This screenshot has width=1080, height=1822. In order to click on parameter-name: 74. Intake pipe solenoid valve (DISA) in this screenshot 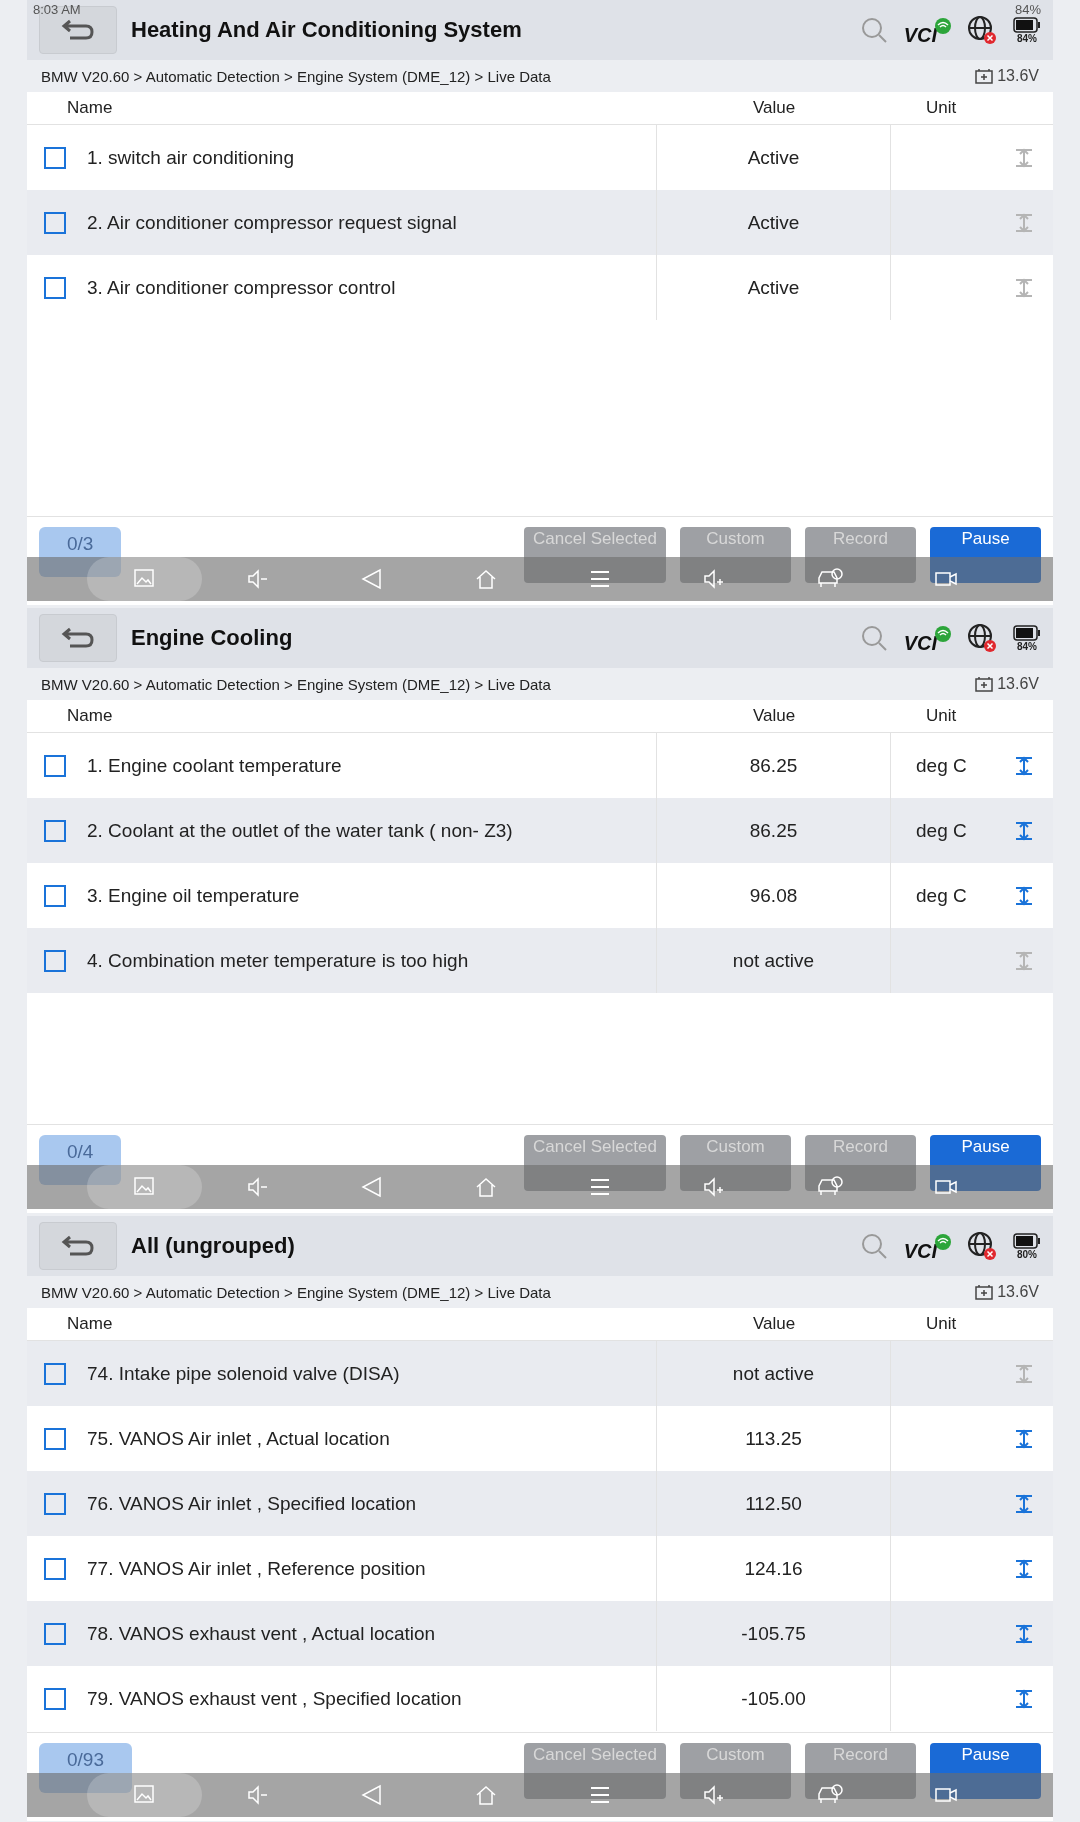, I will do `click(243, 1373)`.